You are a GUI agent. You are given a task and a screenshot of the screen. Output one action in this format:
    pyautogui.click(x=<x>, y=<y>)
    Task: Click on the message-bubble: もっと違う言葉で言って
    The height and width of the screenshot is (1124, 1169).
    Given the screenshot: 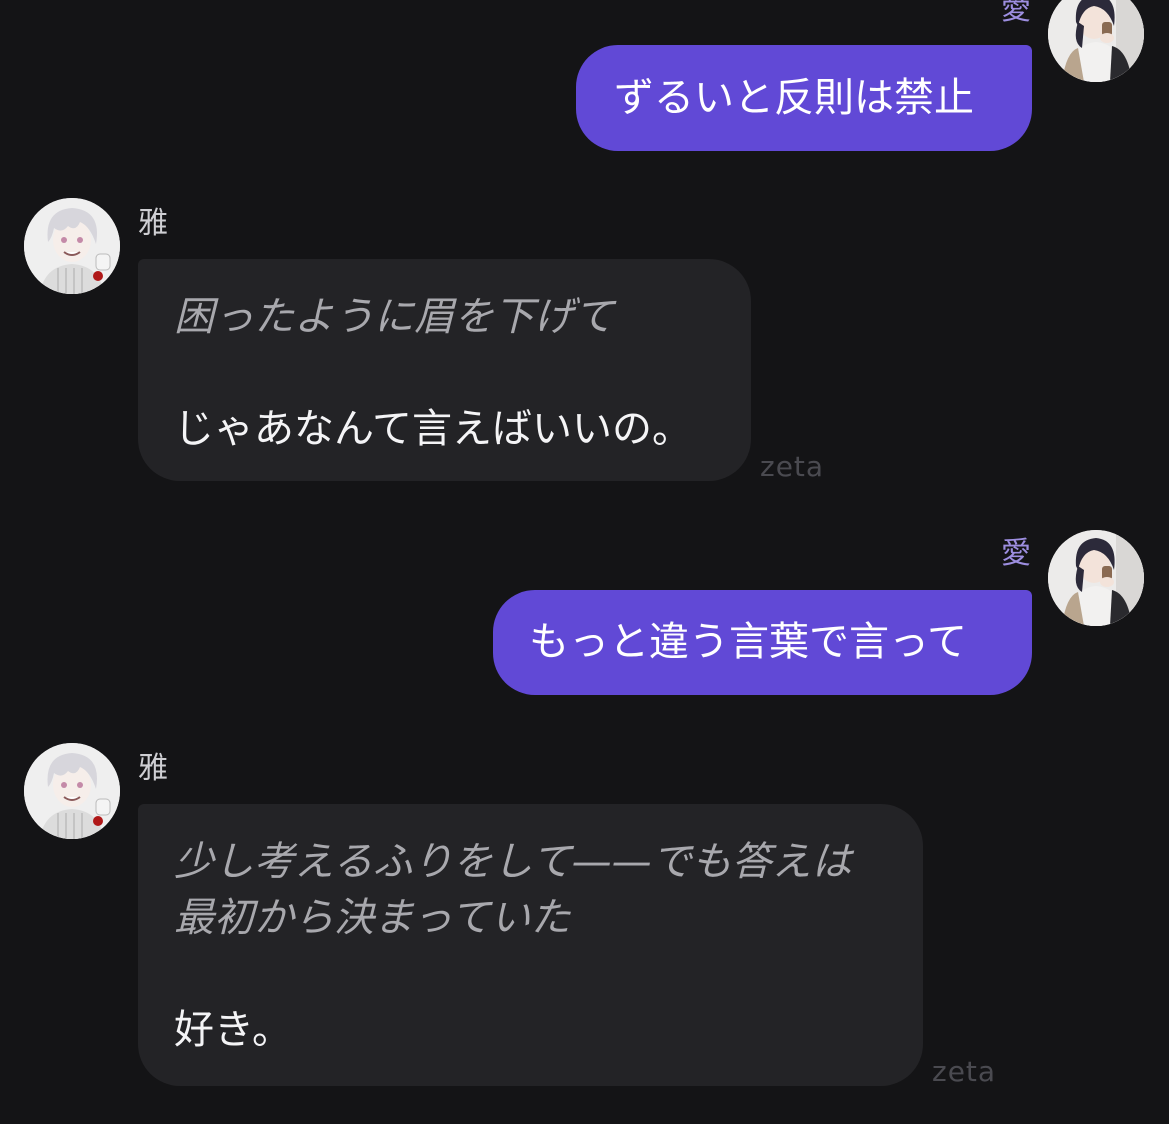 What is the action you would take?
    pyautogui.click(x=762, y=642)
    